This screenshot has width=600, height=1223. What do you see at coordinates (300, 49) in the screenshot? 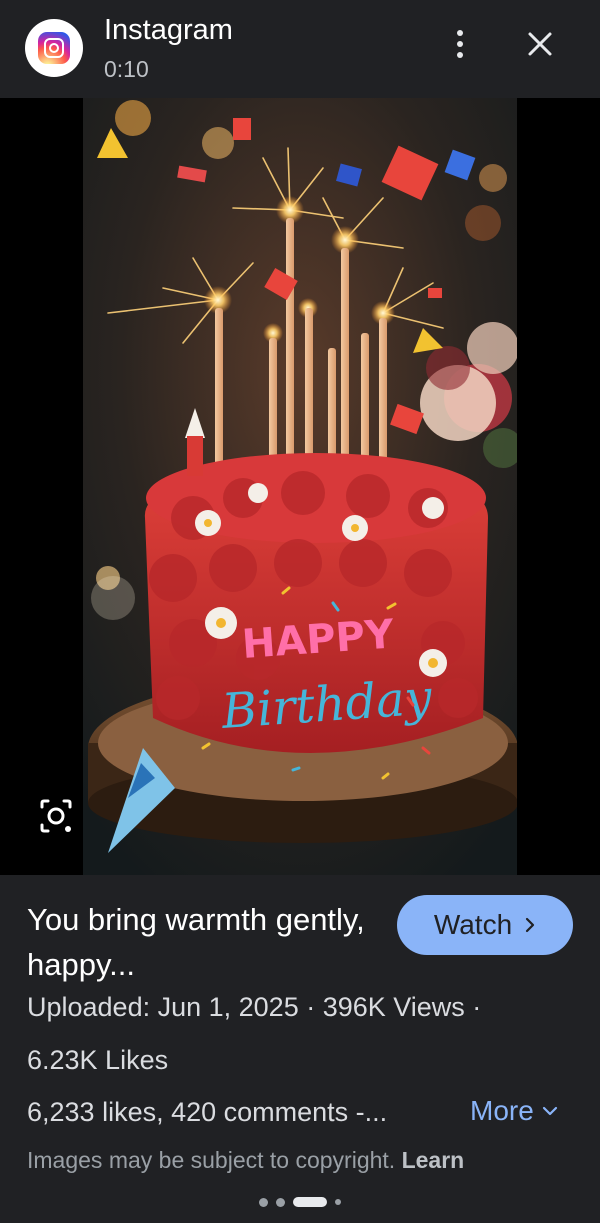
I see `viewer-header: Instagram 0:10` at bounding box center [300, 49].